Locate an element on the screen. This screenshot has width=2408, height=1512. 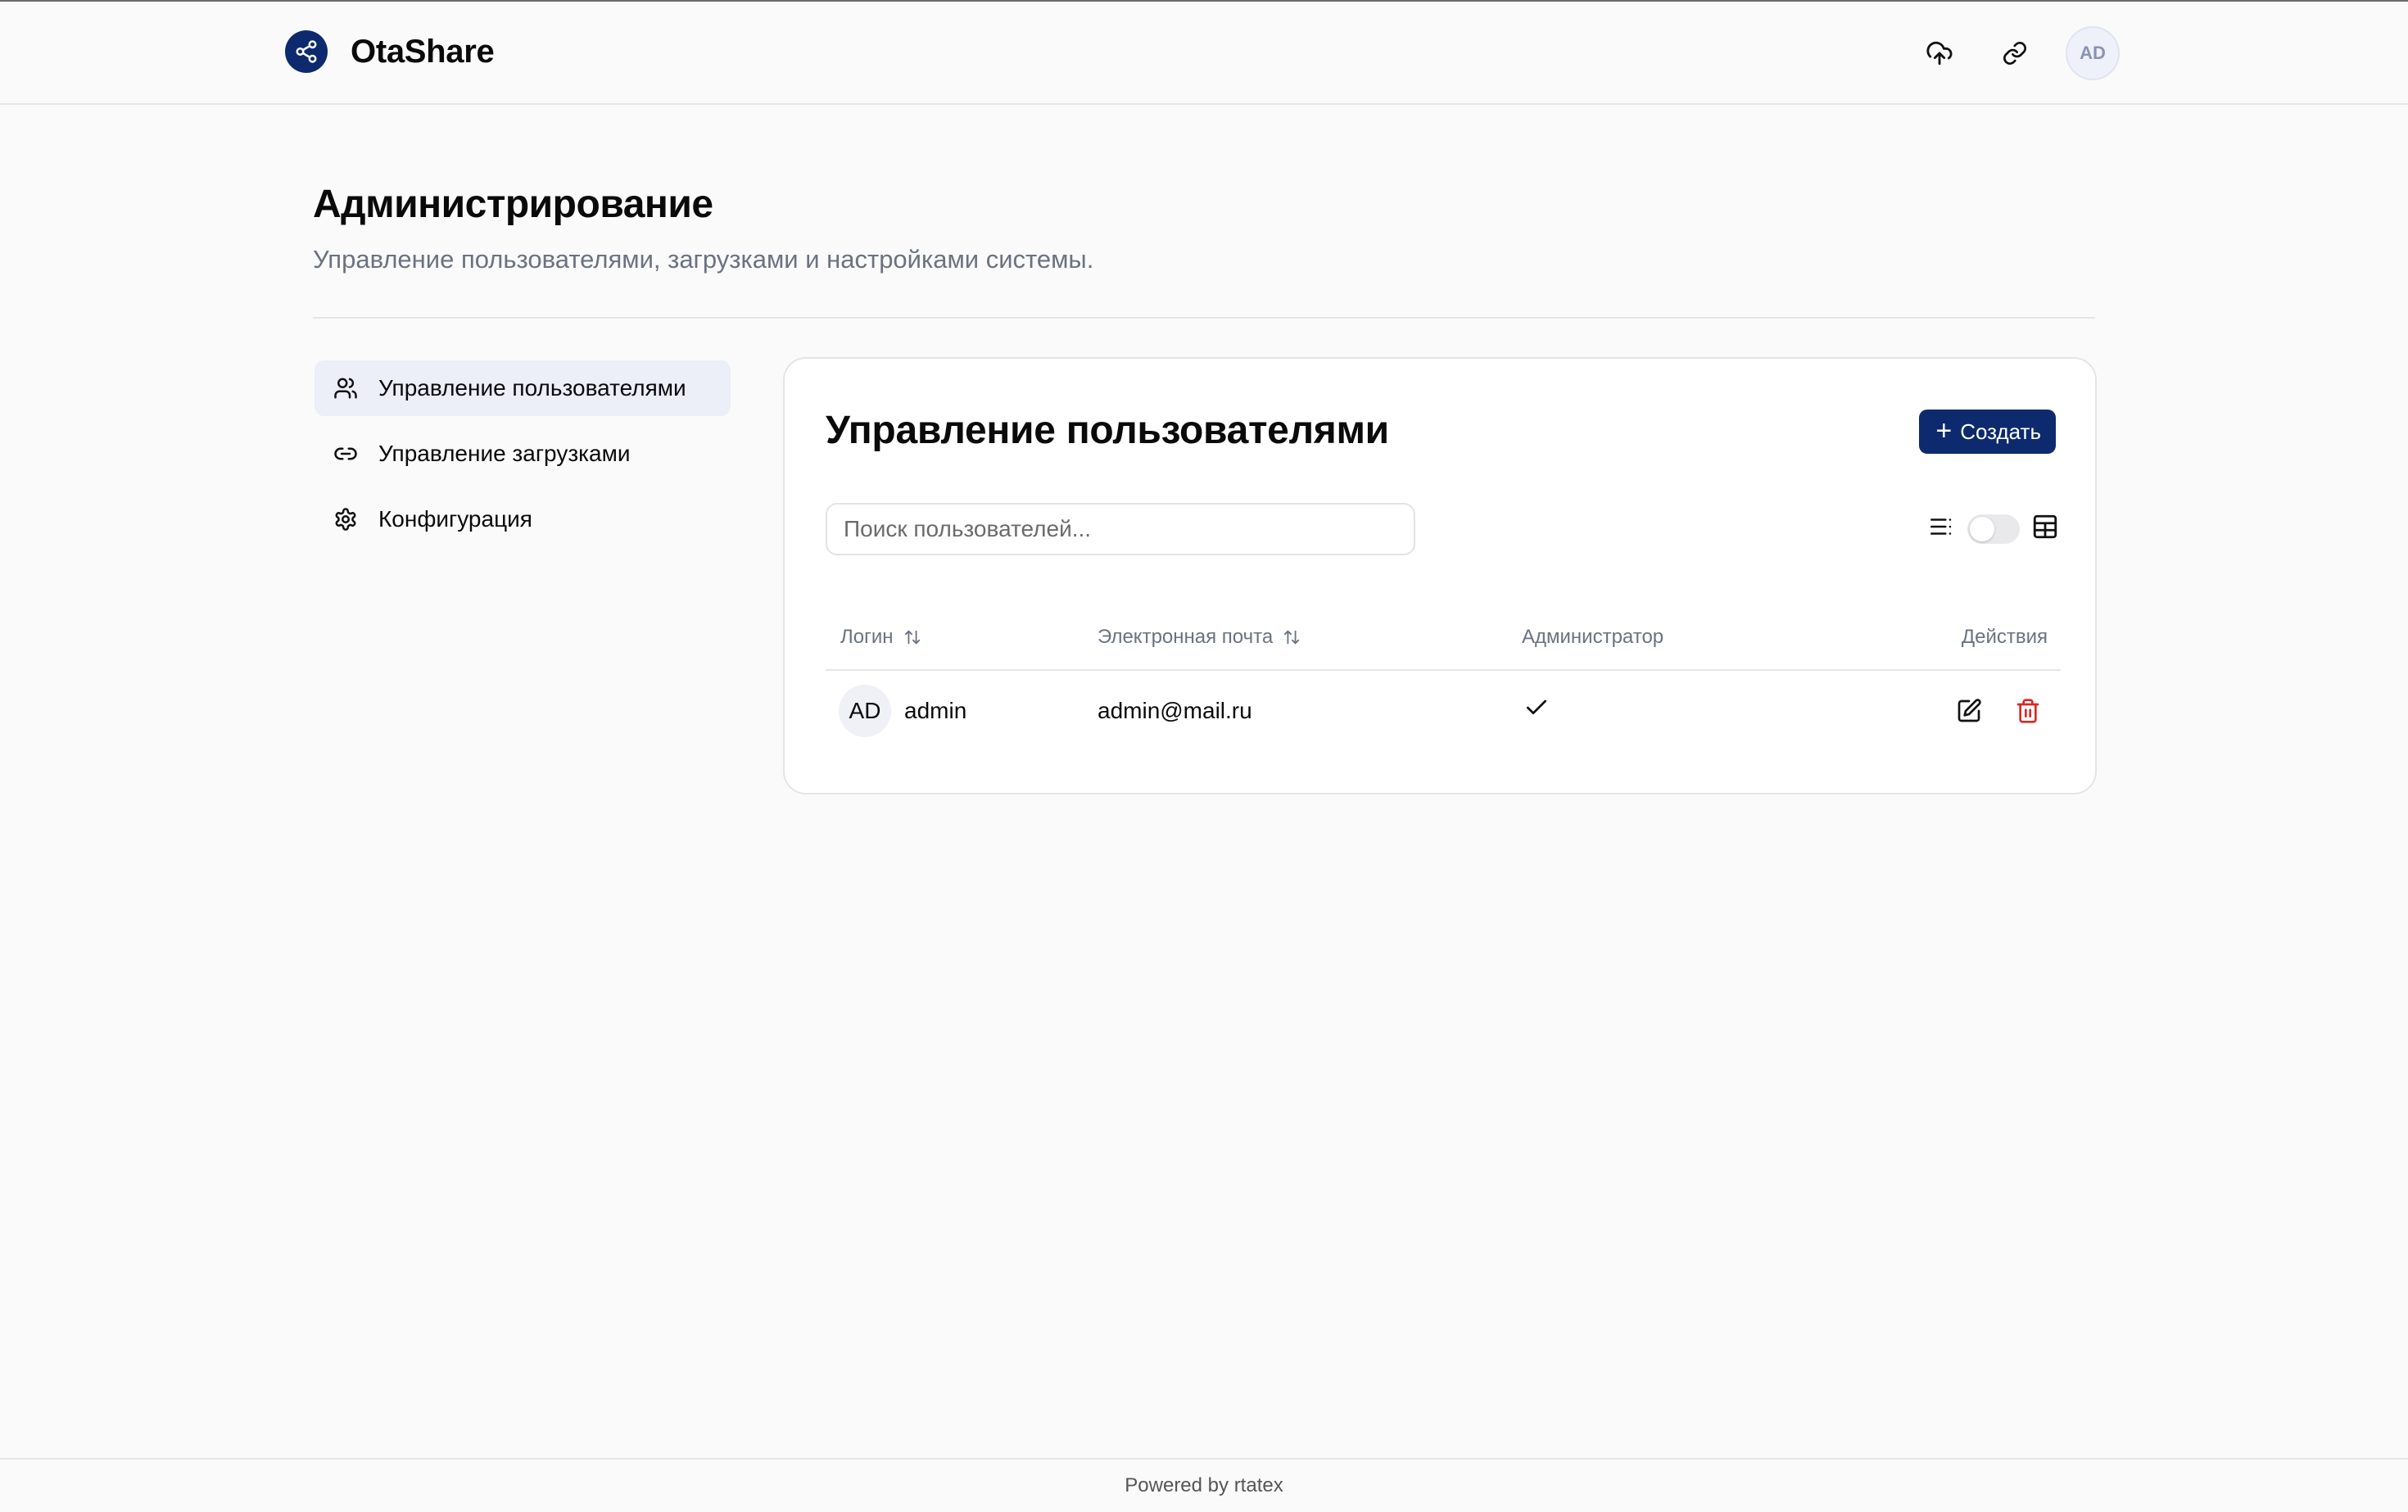
sidebar-item-label: Управление загрузками is located at coordinates (504, 454).